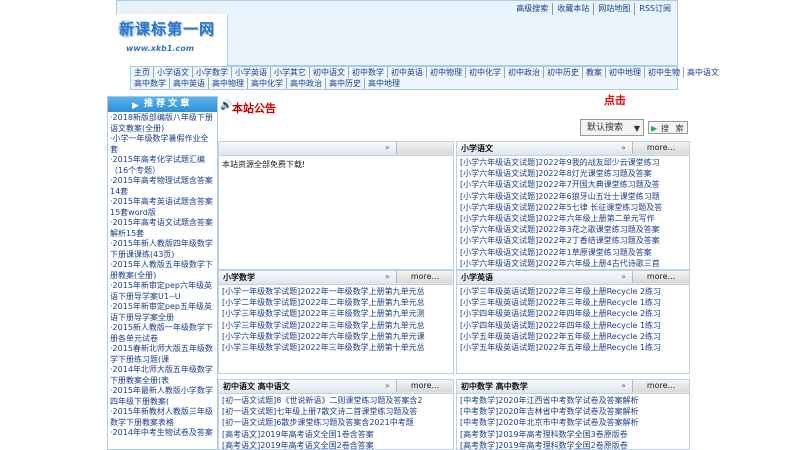 Image resolution: width=800 pixels, height=450 pixels. Describe the element at coordinates (573, 196) in the screenshot. I see `list-item: [小学六年级语文试题]2022年6狼牙山五壮士课堂练习题` at that location.